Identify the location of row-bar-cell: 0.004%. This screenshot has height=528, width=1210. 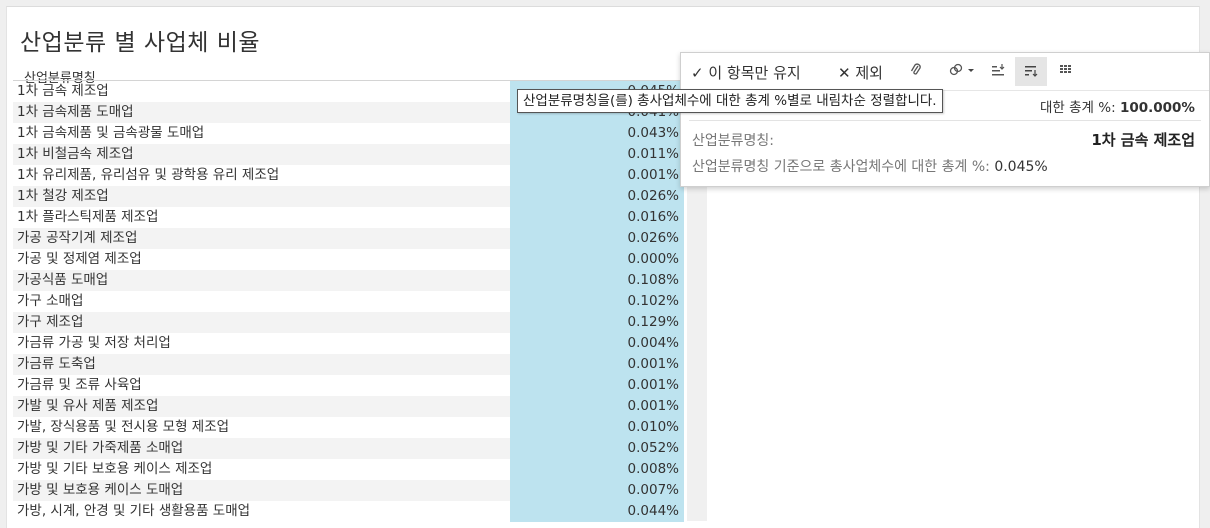
(597, 343).